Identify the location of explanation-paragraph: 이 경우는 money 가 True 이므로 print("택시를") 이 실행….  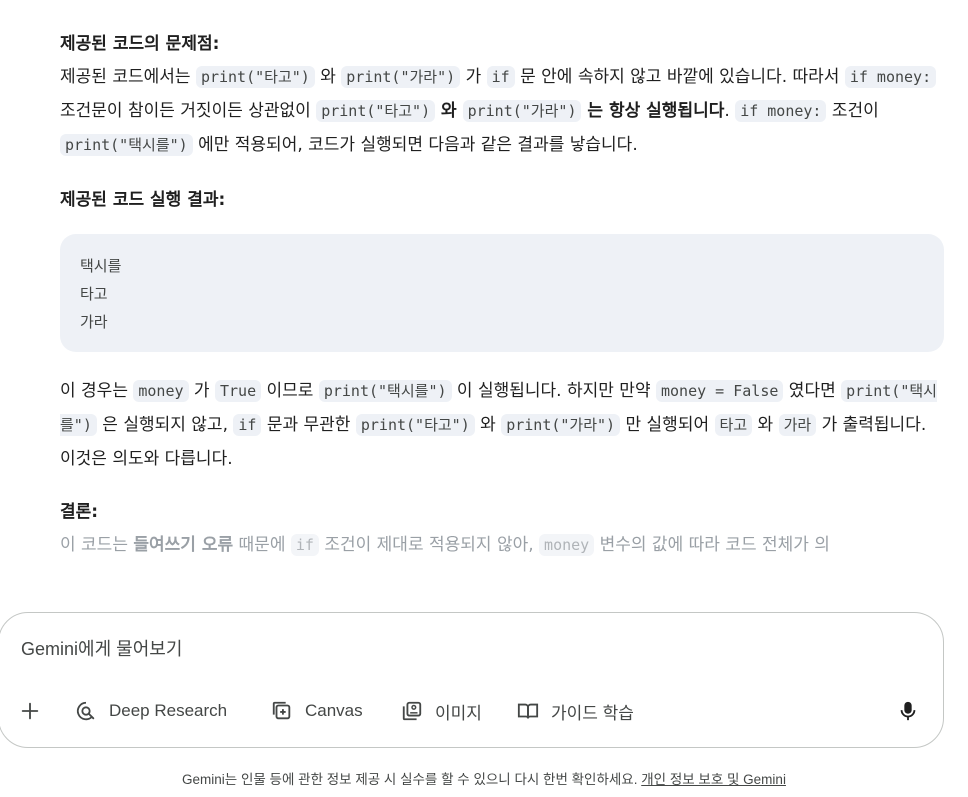
(498, 424).